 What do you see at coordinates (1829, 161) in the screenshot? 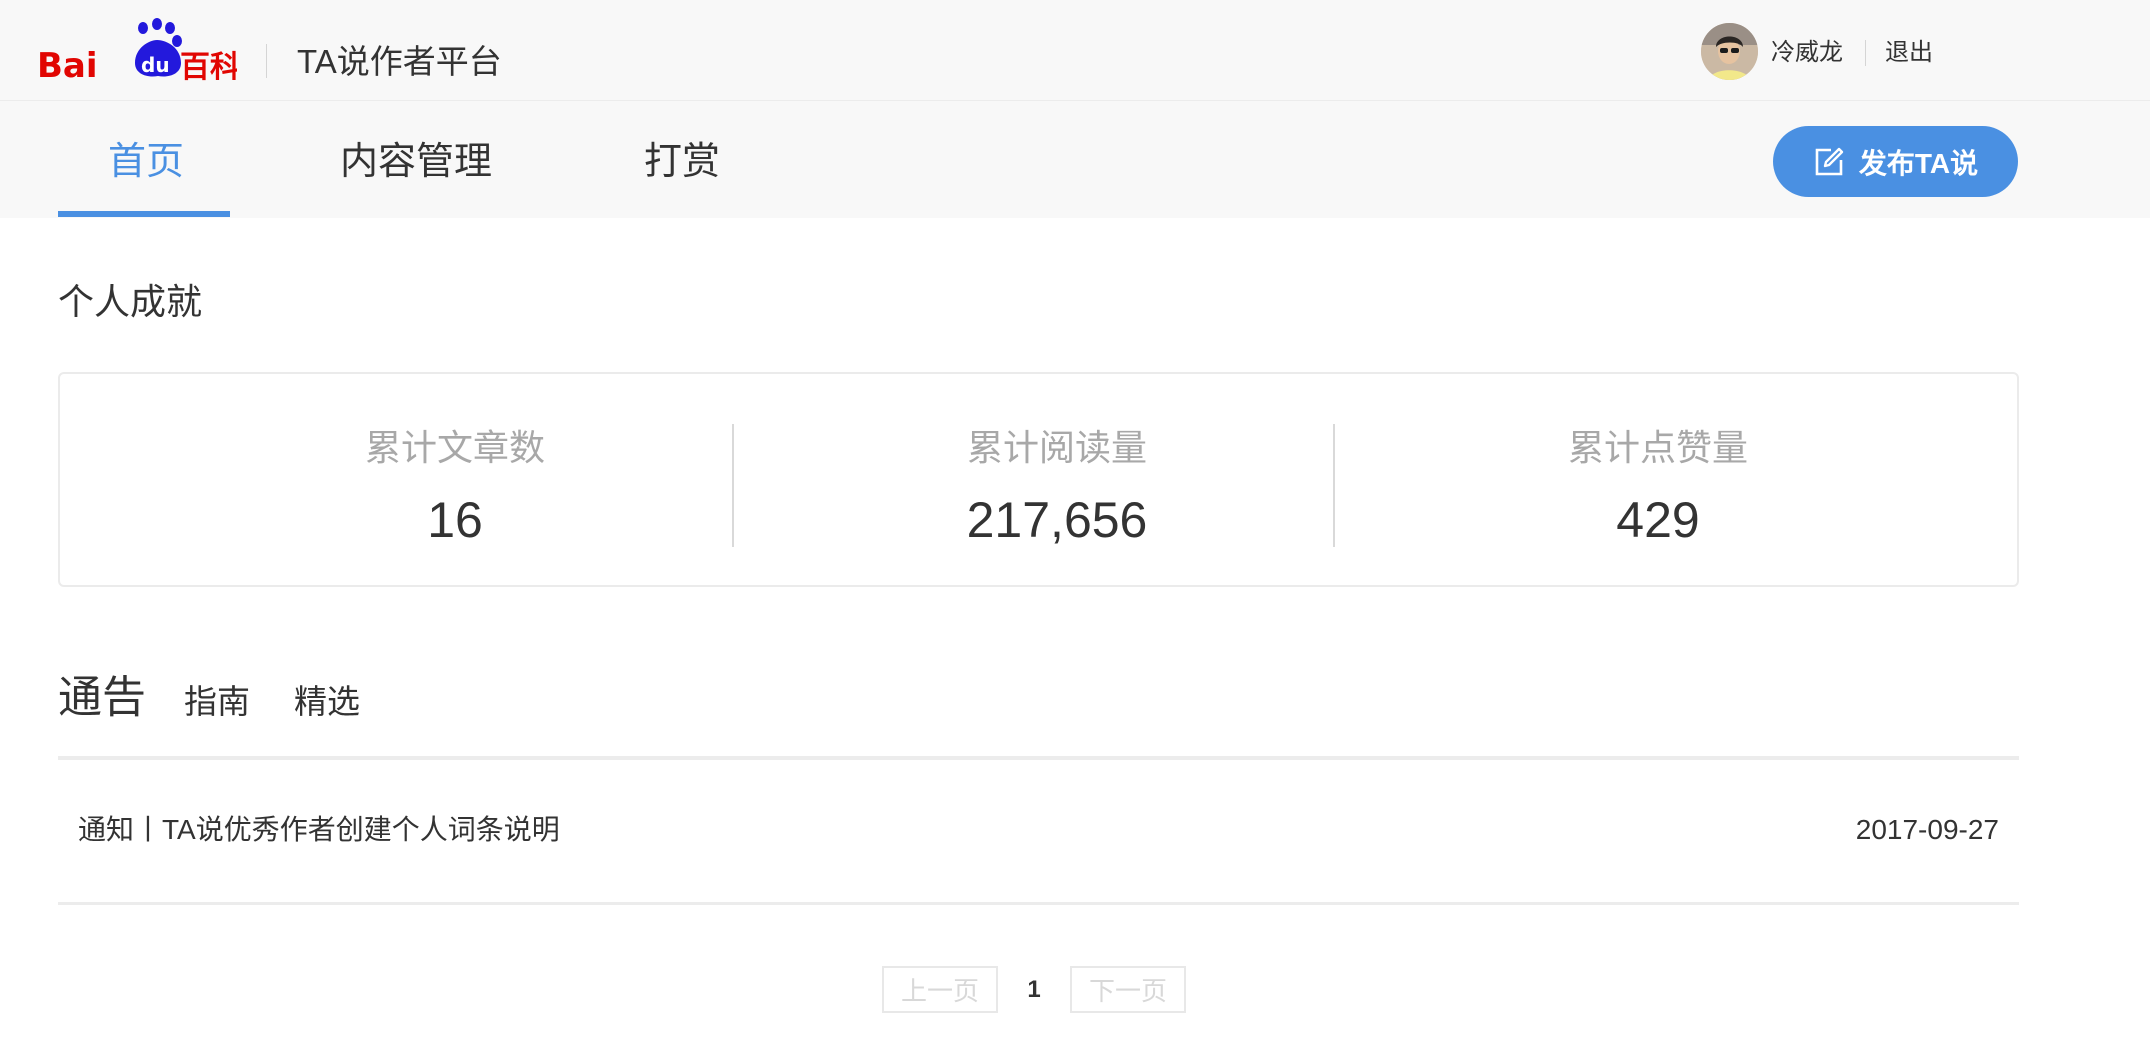
I see `edit-icon` at bounding box center [1829, 161].